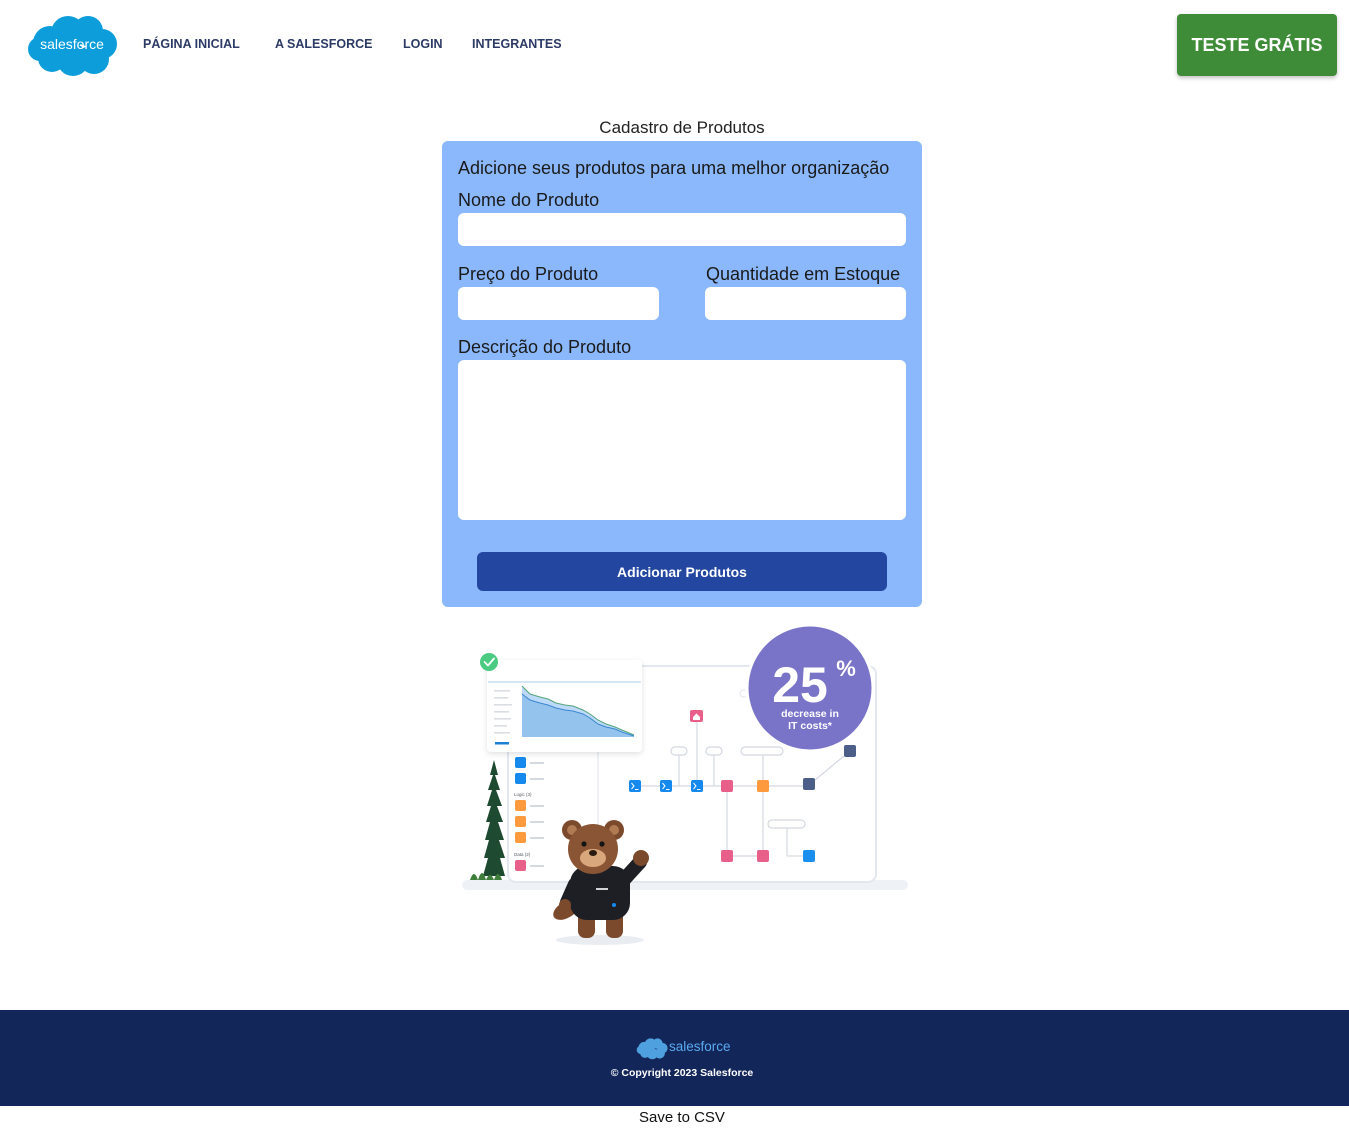 This screenshot has height=1129, width=1349. What do you see at coordinates (805, 303) in the screenshot?
I see `stock-quantity-input` at bounding box center [805, 303].